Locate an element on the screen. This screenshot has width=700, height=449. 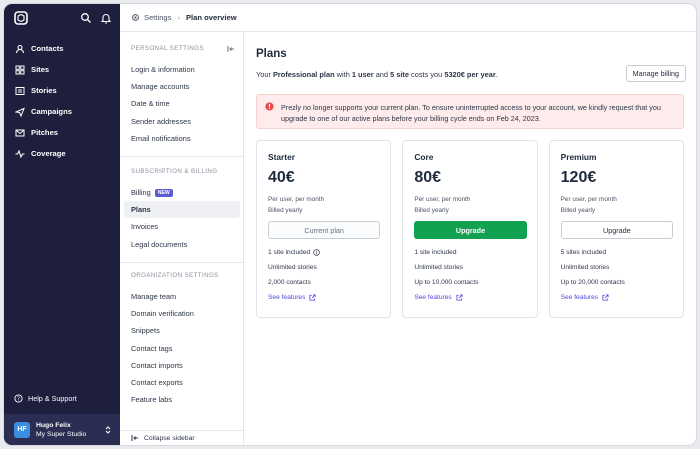
user-names: Hugo Felix My Super Studio is located at coordinates (70, 430).